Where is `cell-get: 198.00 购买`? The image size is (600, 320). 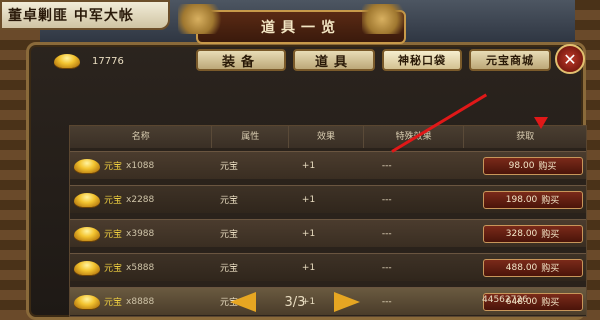
cell-get: 198.00 购买 is located at coordinates (532, 199).